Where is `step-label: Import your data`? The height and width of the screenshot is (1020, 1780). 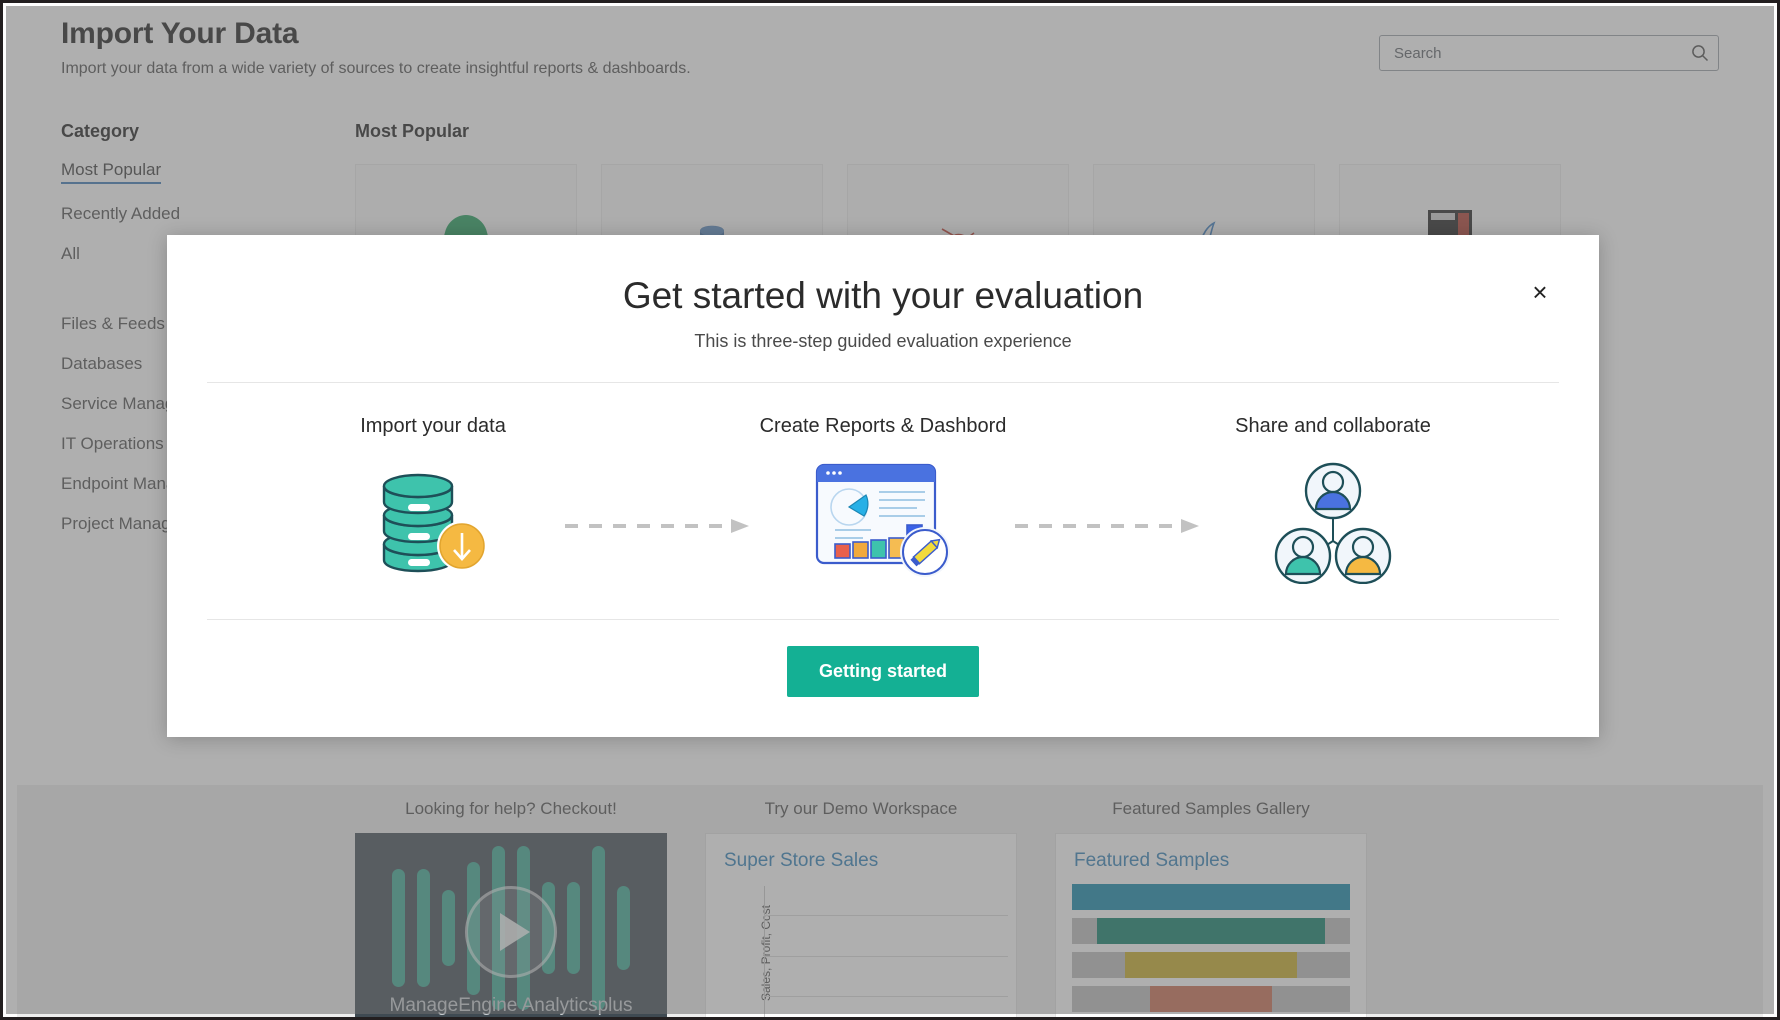
step-label: Import your data is located at coordinates (433, 426).